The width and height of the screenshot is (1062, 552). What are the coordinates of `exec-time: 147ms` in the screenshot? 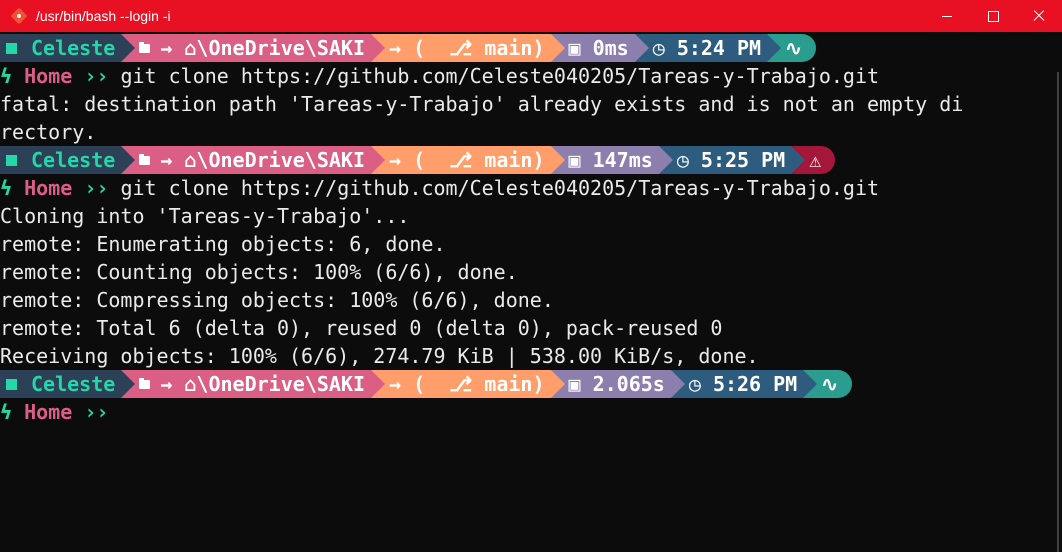 It's located at (622, 160).